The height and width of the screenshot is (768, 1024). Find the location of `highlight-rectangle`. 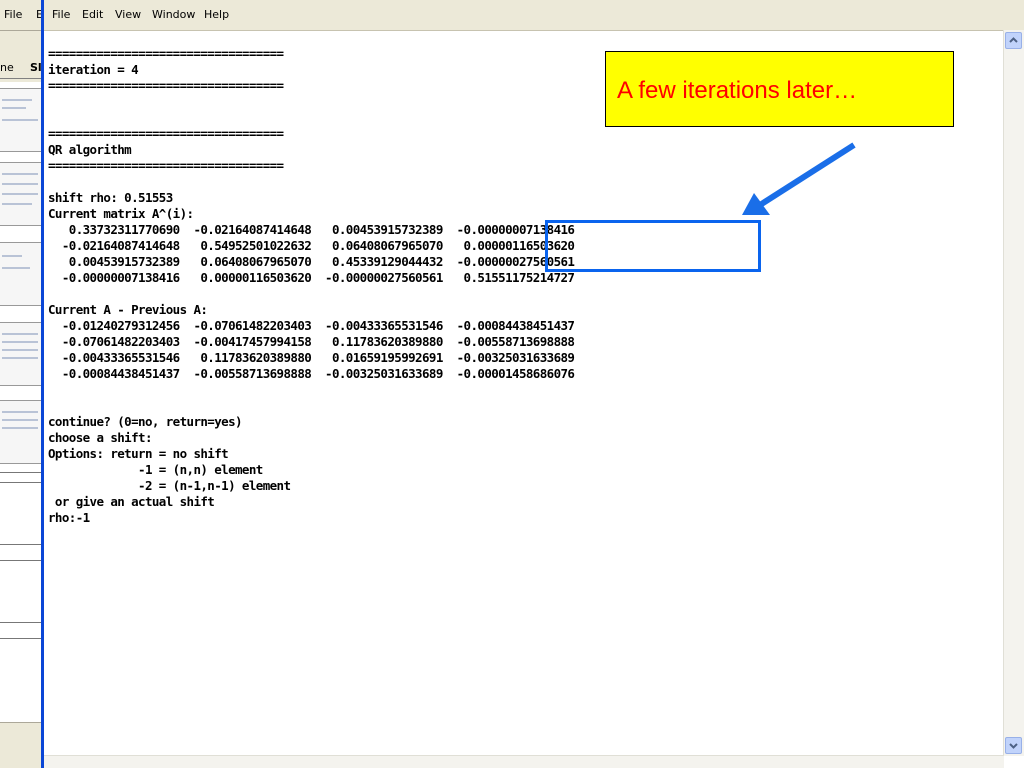

highlight-rectangle is located at coordinates (653, 246).